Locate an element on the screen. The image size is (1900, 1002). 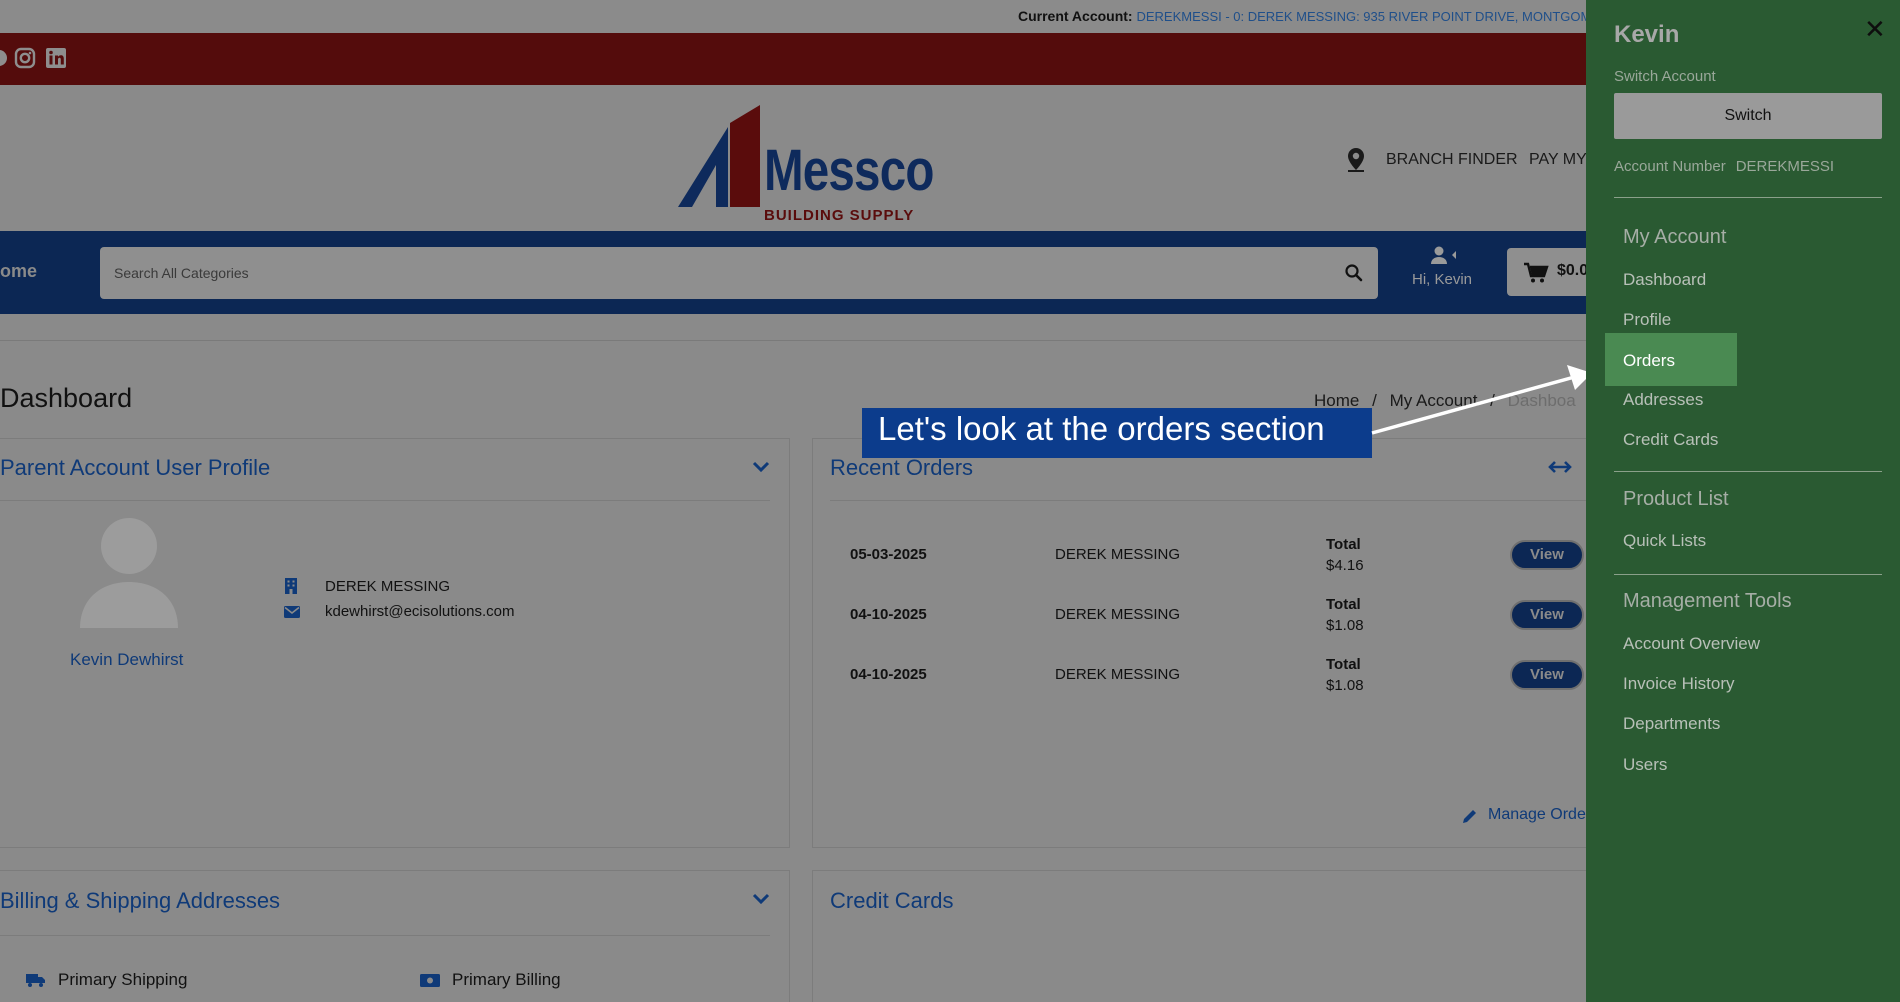
panel-item-invoice-history: Invoice History is located at coordinates (1678, 684).